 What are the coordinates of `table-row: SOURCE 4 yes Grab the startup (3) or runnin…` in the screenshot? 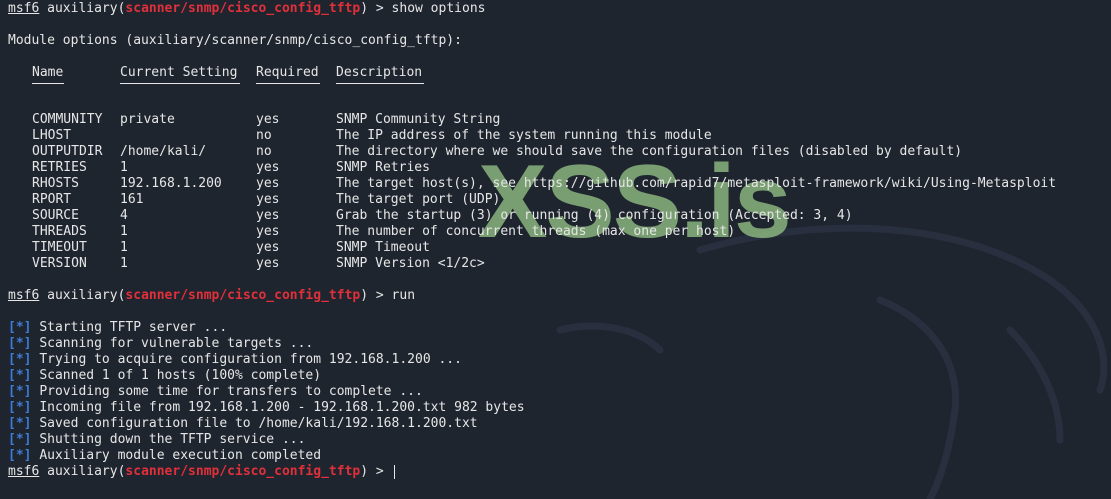 It's located at (571, 216).